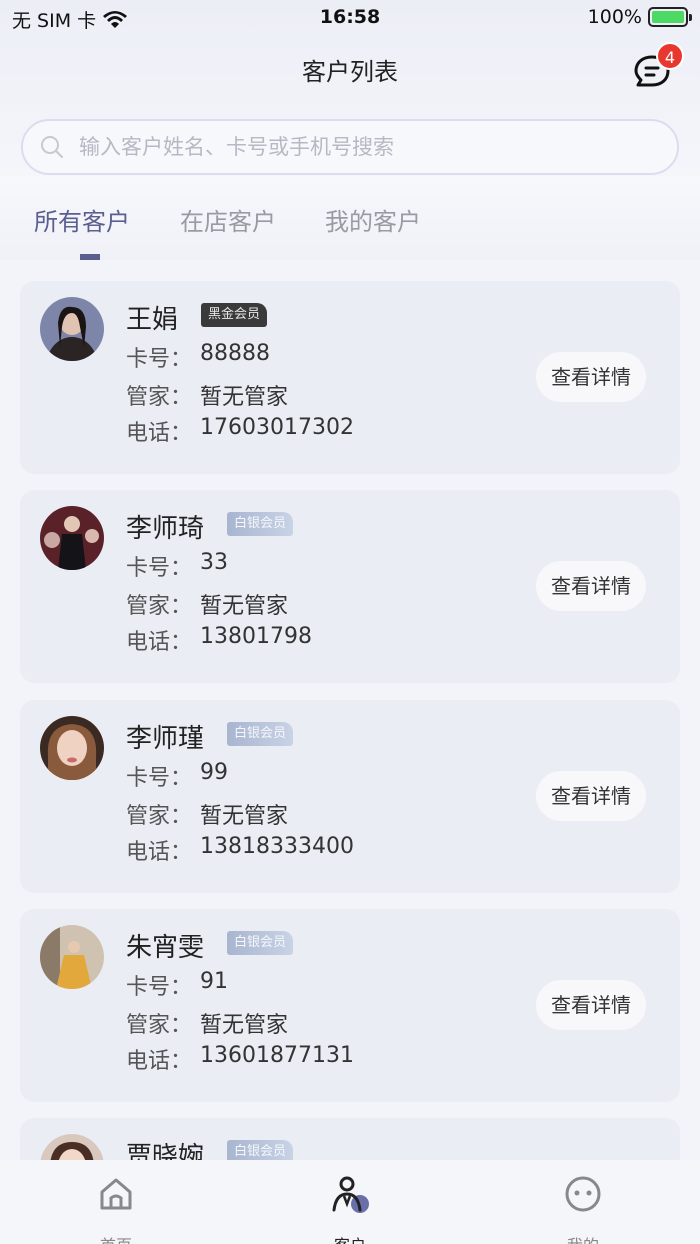 This screenshot has height=1244, width=700. I want to click on home-icon, so click(116, 1194).